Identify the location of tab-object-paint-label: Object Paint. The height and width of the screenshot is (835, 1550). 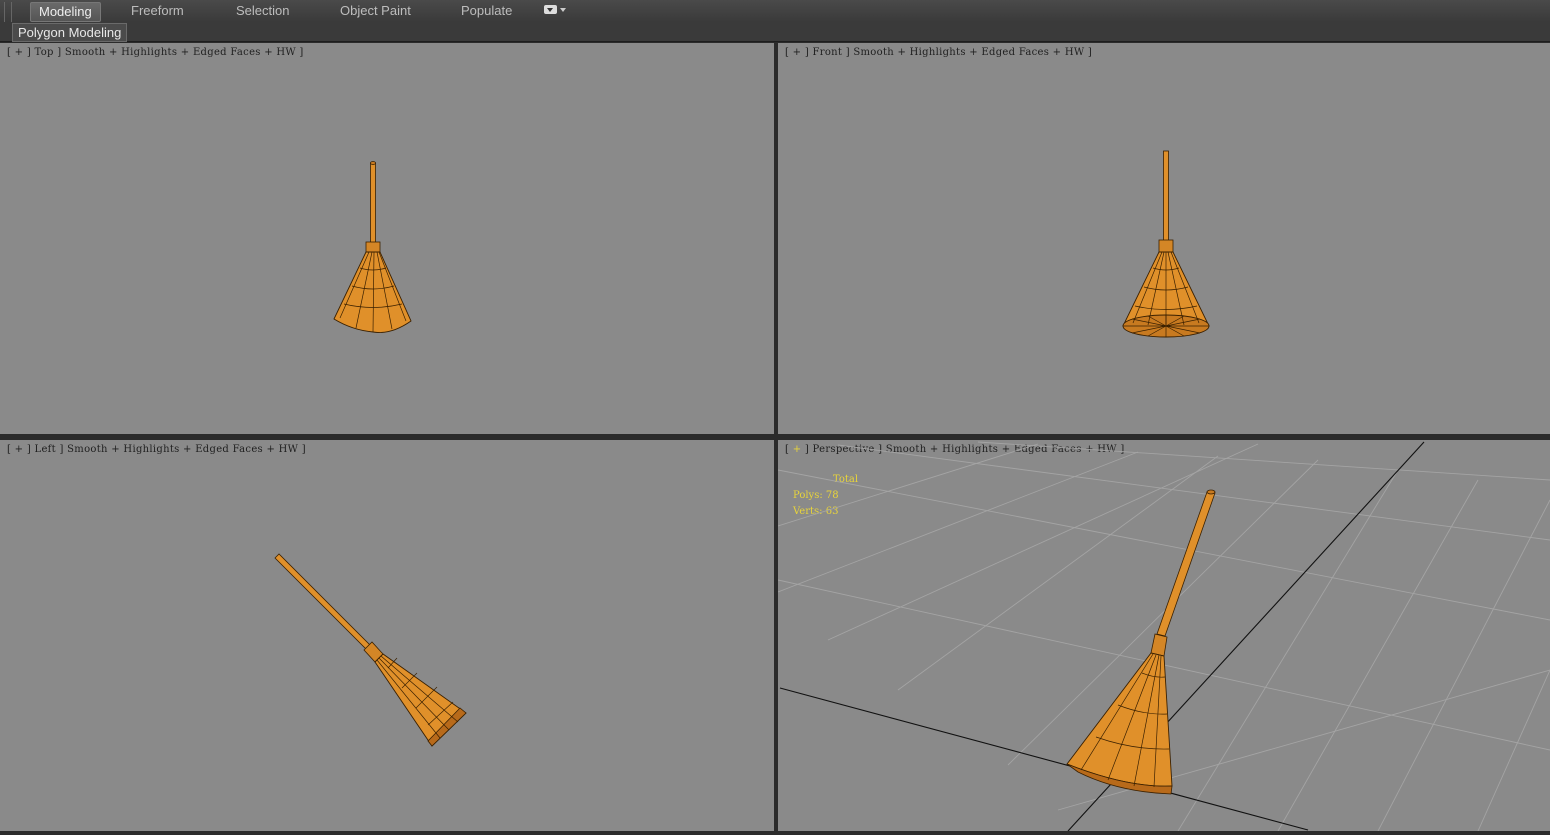
(375, 10).